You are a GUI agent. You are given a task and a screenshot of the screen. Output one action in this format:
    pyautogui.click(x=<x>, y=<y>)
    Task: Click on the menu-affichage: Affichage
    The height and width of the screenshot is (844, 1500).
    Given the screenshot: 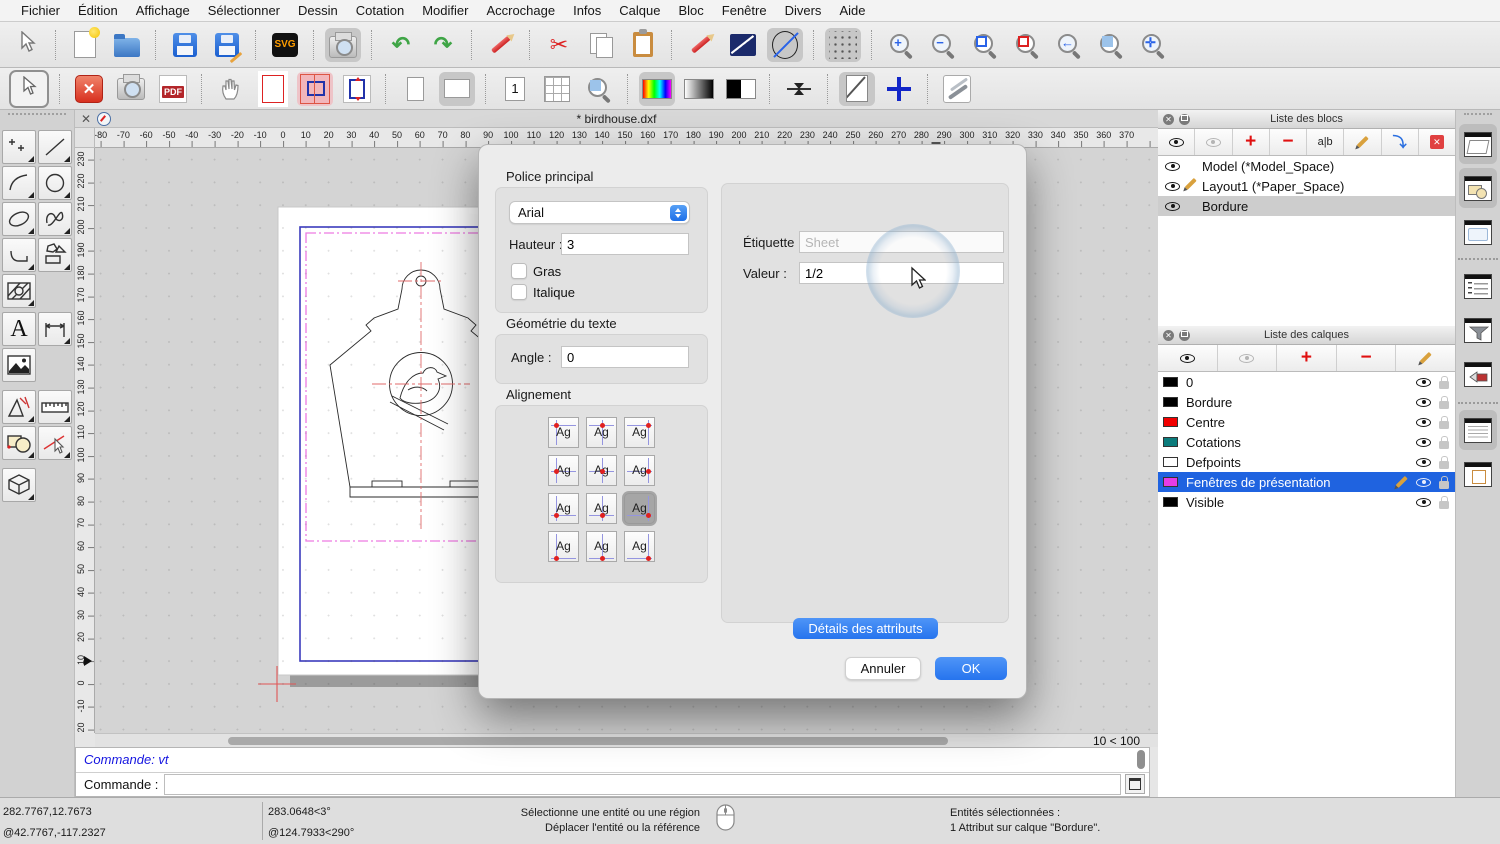 What is the action you would take?
    pyautogui.click(x=163, y=10)
    